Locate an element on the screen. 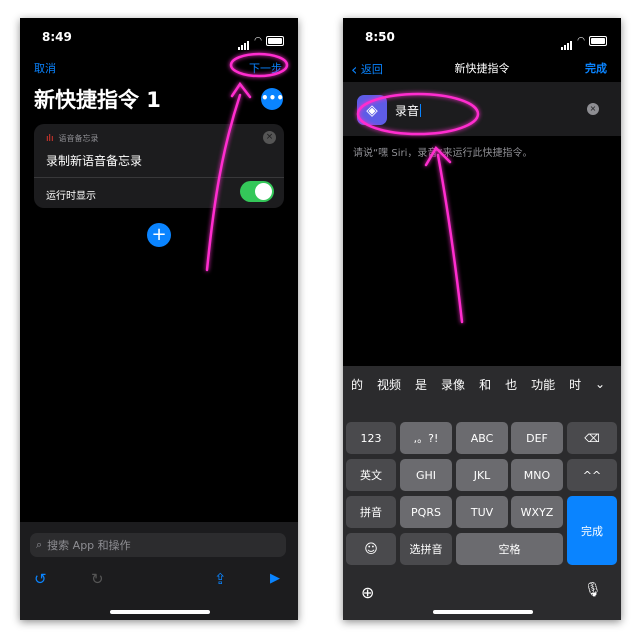 Image resolution: width=640 pixels, height=640 pixels. more-options-button: ••• is located at coordinates (273, 99).